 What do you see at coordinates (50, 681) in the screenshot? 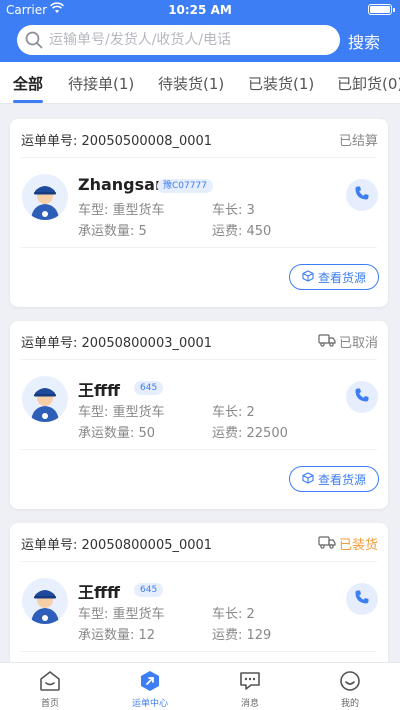
I see `home-icon` at bounding box center [50, 681].